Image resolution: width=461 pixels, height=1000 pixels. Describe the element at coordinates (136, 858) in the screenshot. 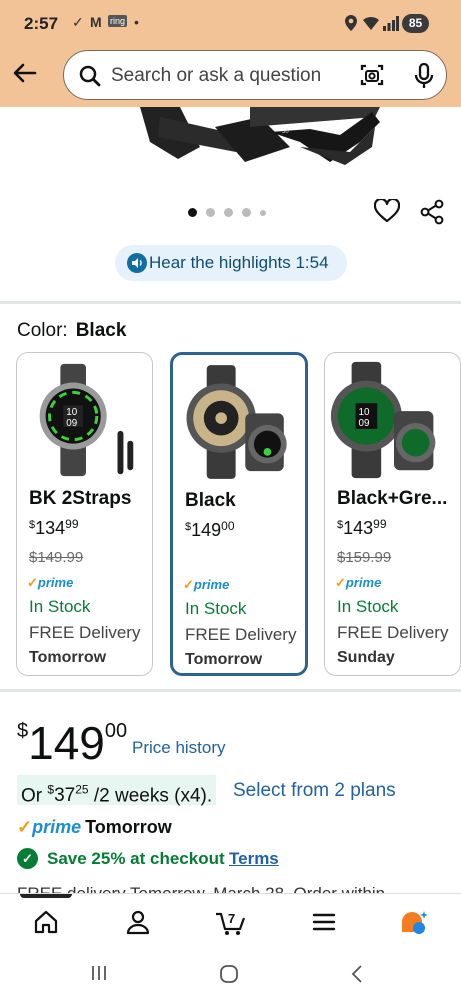

I see `savings-text: Save 25% at checkout` at that location.